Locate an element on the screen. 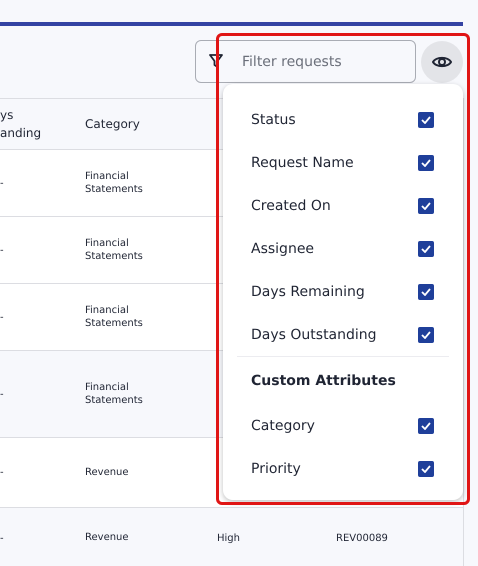 This screenshot has width=478, height=566. column-header: ys anding is located at coordinates (21, 124).